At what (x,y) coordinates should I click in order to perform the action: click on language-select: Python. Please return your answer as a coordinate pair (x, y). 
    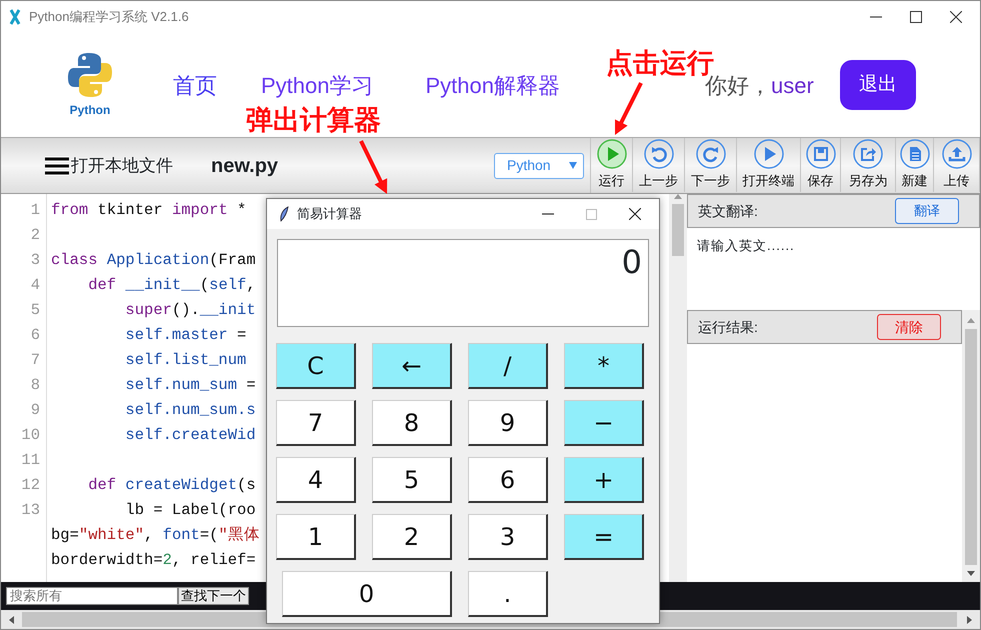
    Looking at the image, I should click on (539, 165).